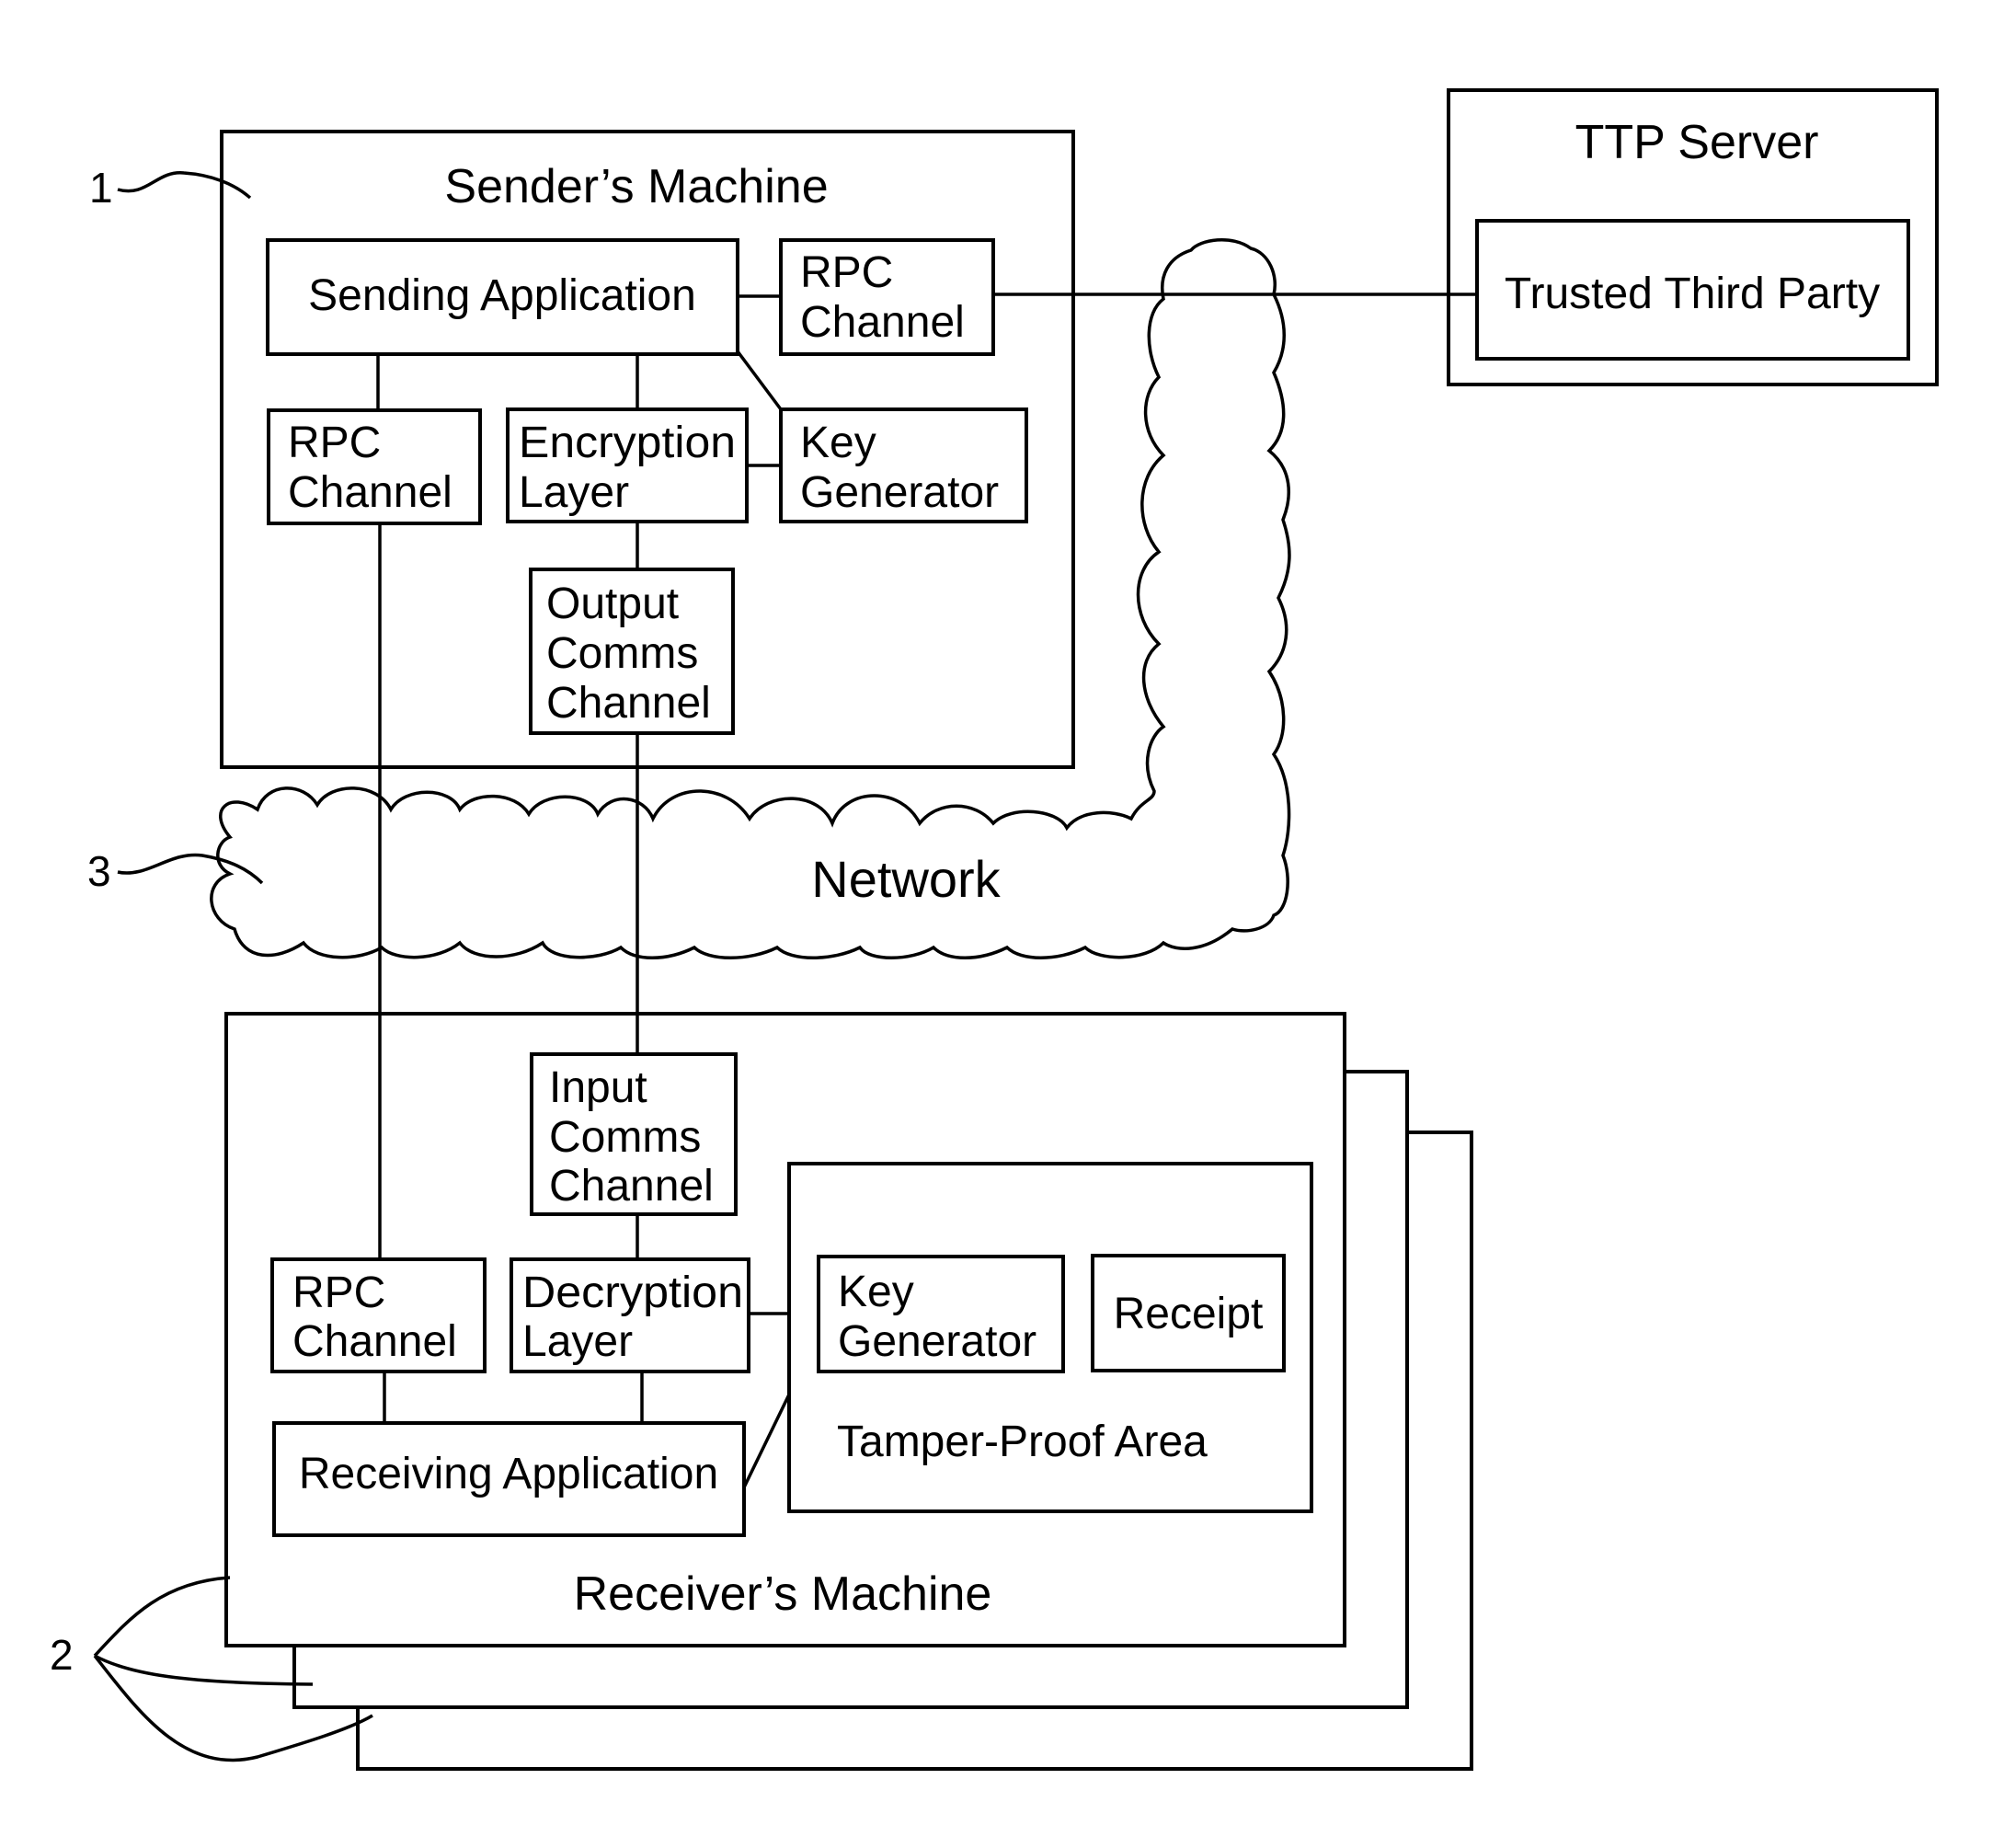 Image resolution: width=2004 pixels, height=1848 pixels. What do you see at coordinates (338, 1292) in the screenshot?
I see `rpc-channel-receiver-label-1: RPC` at bounding box center [338, 1292].